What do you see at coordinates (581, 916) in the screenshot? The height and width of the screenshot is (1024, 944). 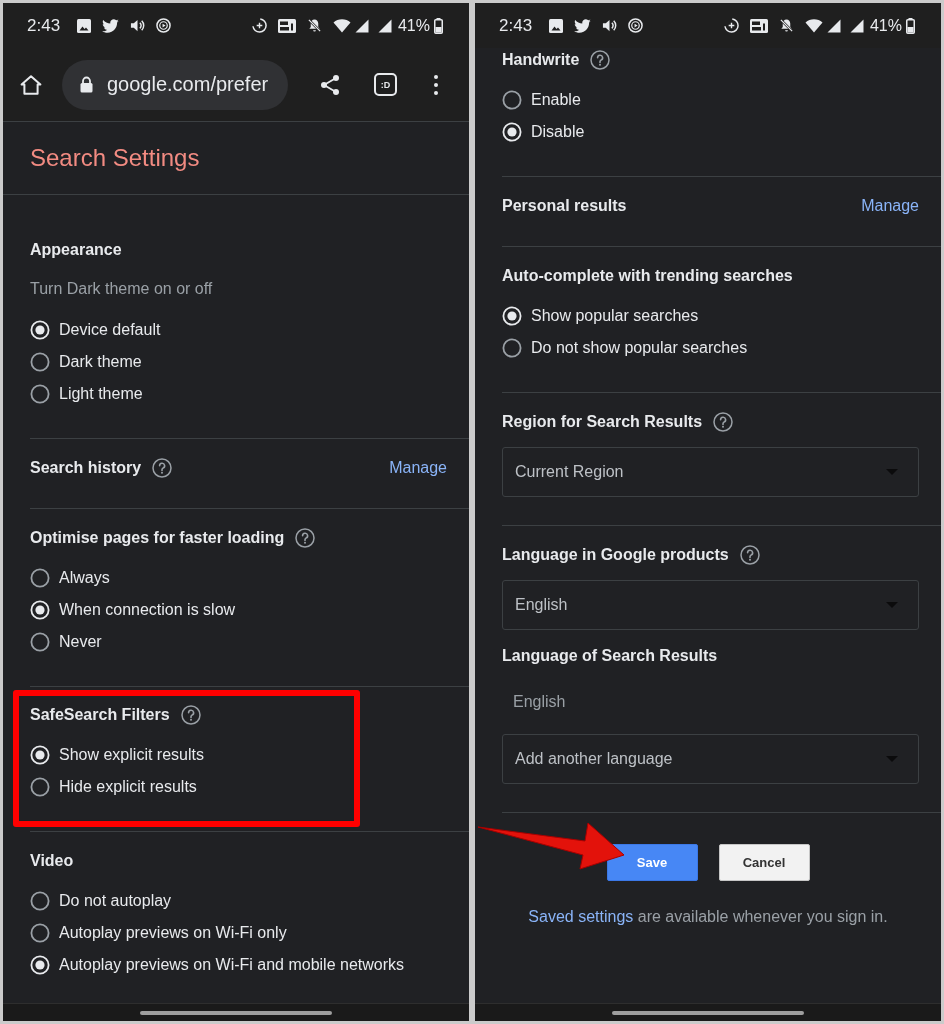 I see `saved-settings-link: Saved settings` at bounding box center [581, 916].